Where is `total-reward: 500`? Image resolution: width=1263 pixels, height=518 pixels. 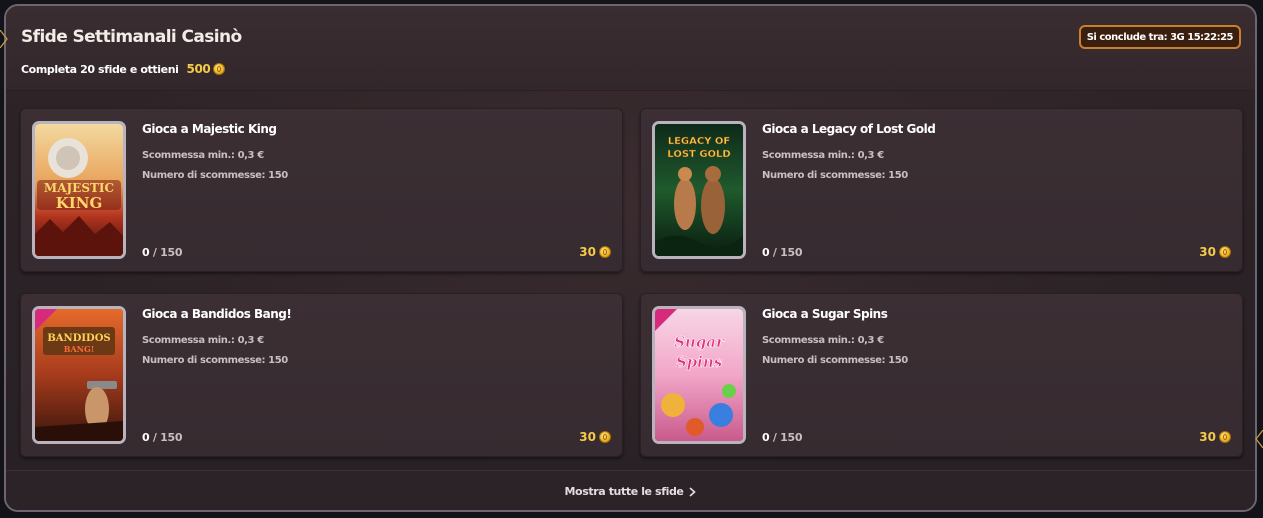 total-reward: 500 is located at coordinates (198, 69).